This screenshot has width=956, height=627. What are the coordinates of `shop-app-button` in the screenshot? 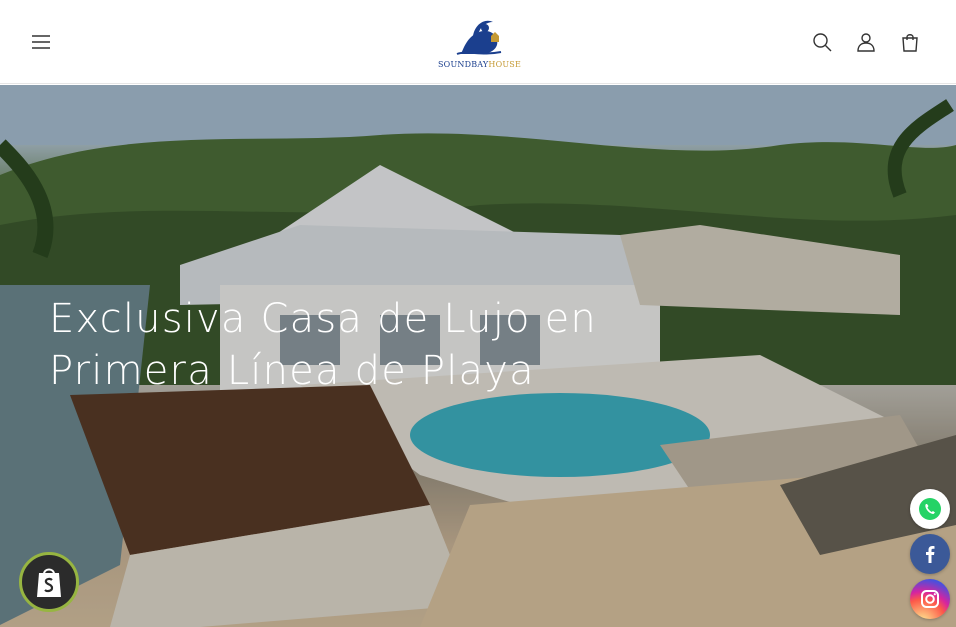 It's located at (49, 582).